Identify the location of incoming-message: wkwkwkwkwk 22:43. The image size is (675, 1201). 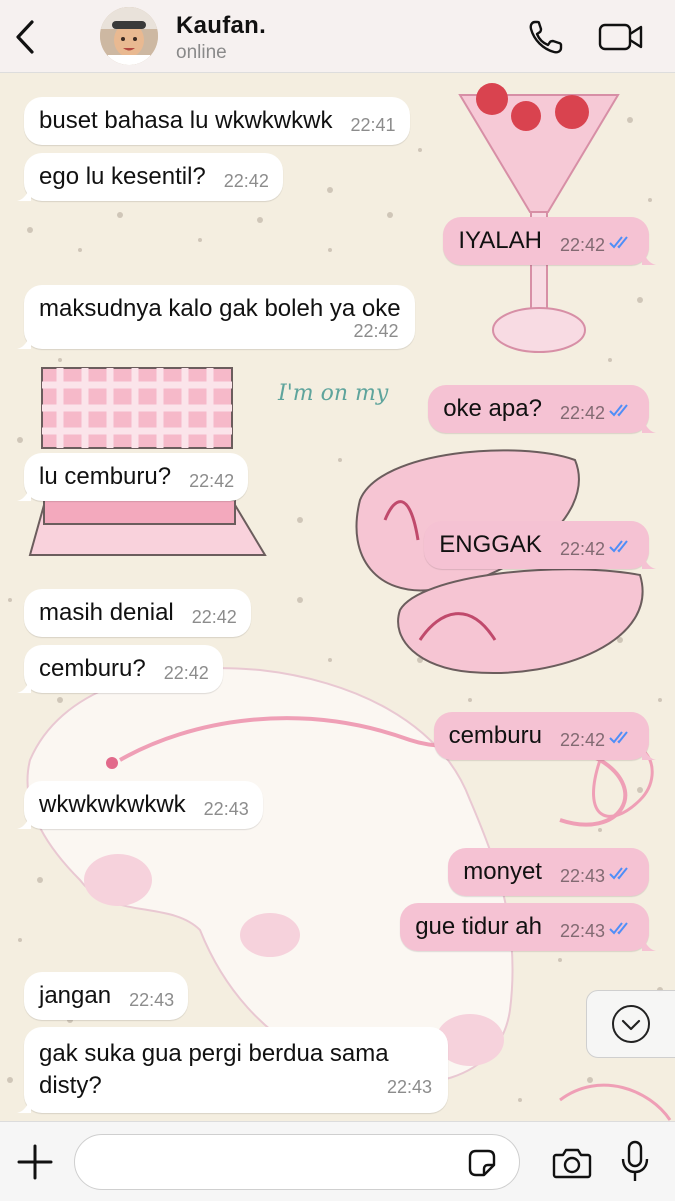
(140, 805).